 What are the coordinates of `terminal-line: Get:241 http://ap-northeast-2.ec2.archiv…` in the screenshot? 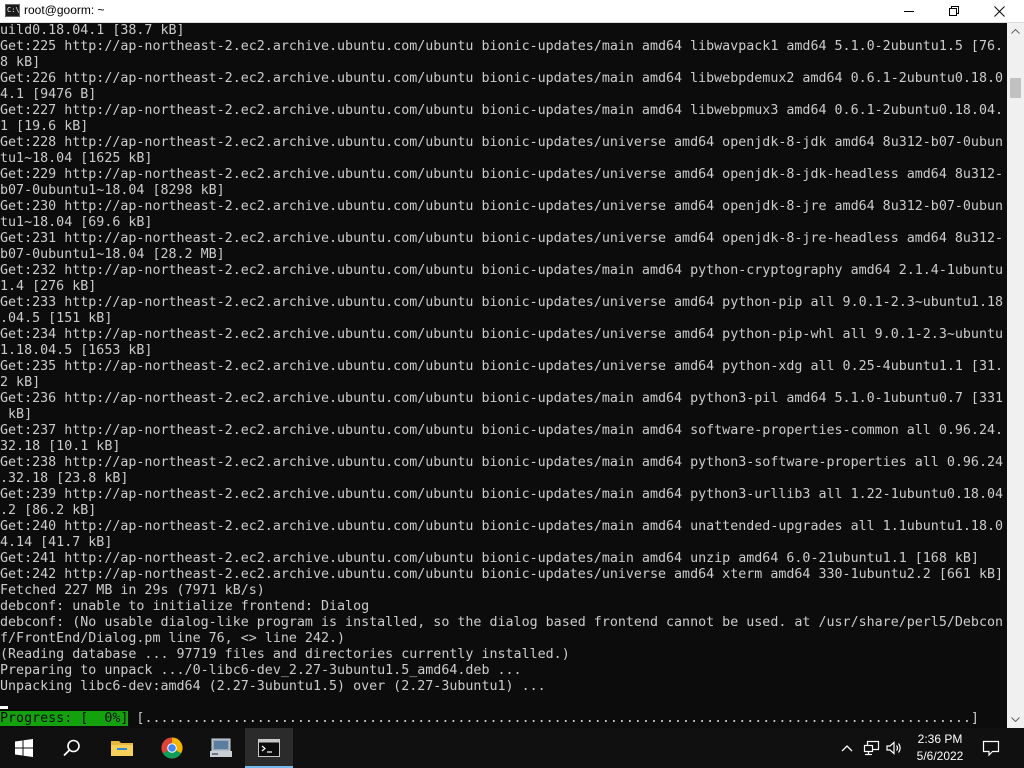 It's located at (489, 558).